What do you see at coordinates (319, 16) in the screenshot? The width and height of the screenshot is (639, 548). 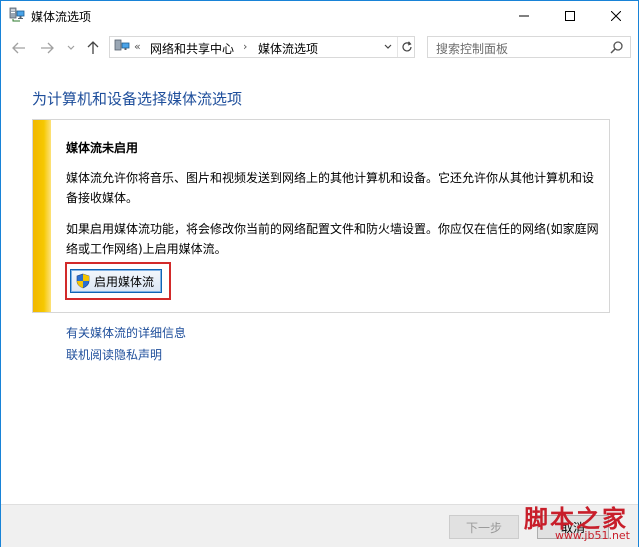 I see `title-bar: 媒体流选项` at bounding box center [319, 16].